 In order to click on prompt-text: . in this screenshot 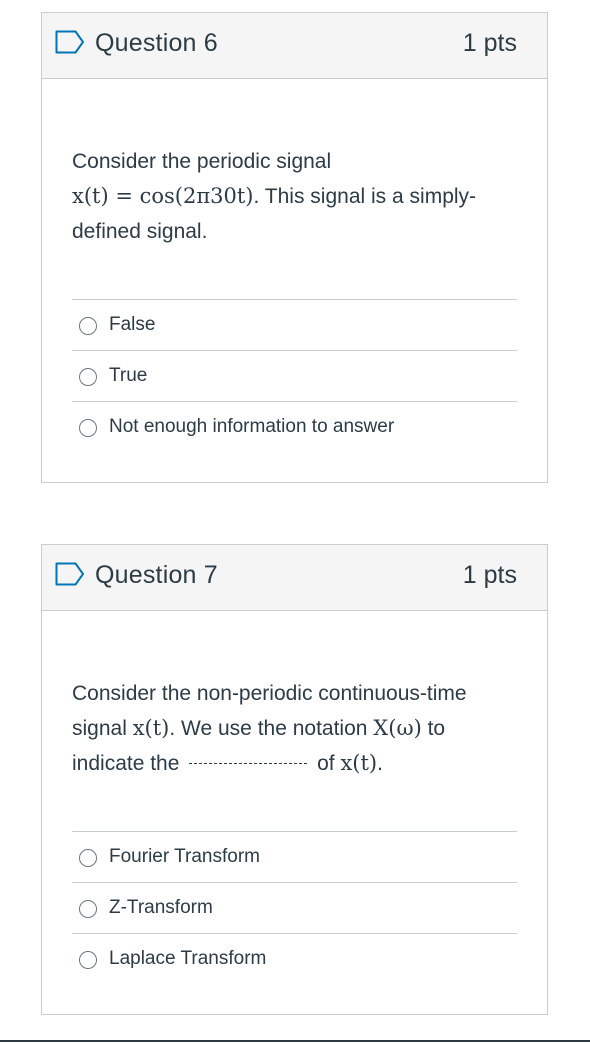, I will do `click(380, 763)`.